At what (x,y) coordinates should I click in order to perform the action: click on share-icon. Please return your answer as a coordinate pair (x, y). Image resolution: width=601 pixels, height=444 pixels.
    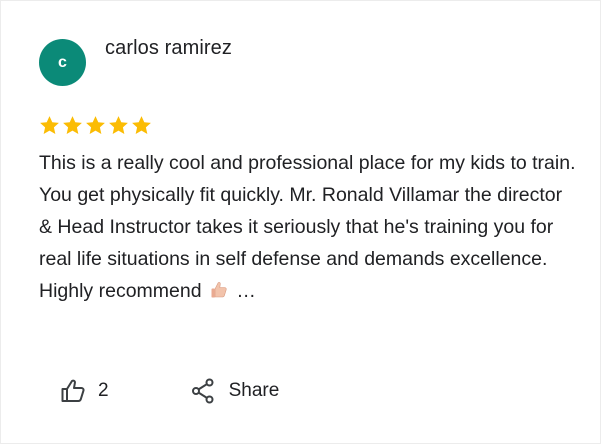
    Looking at the image, I should click on (202, 391).